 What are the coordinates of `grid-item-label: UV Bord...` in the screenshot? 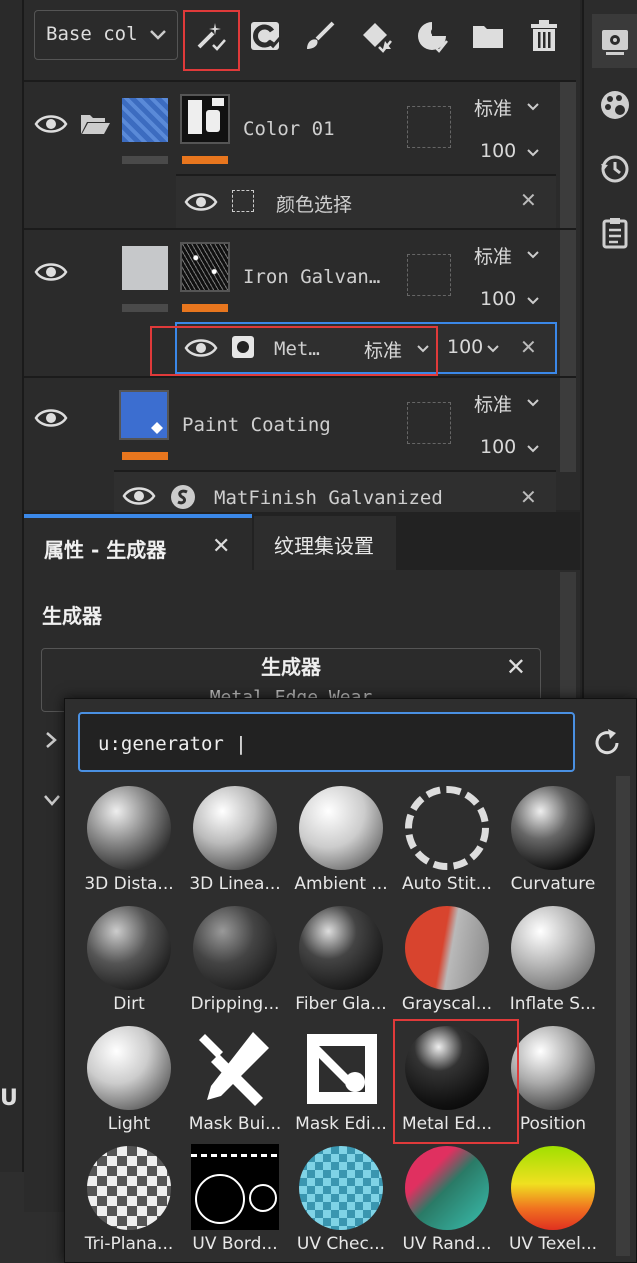 It's located at (235, 1244).